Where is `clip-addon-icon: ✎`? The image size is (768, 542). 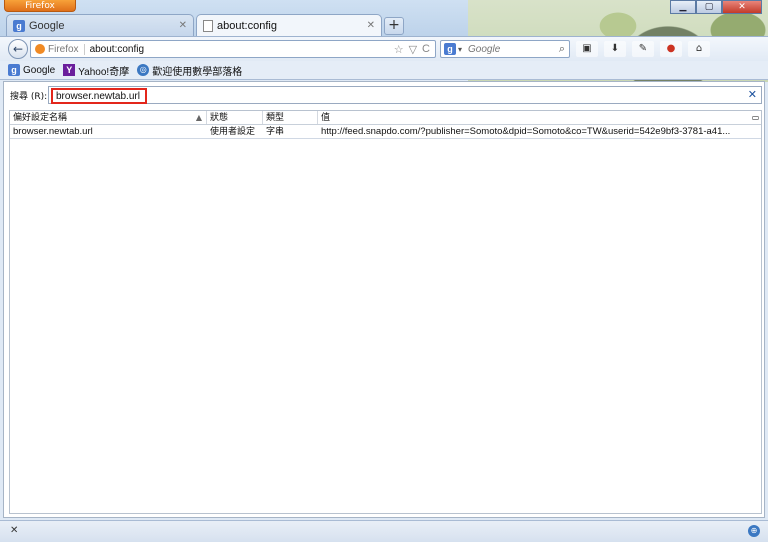 clip-addon-icon: ✎ is located at coordinates (643, 49).